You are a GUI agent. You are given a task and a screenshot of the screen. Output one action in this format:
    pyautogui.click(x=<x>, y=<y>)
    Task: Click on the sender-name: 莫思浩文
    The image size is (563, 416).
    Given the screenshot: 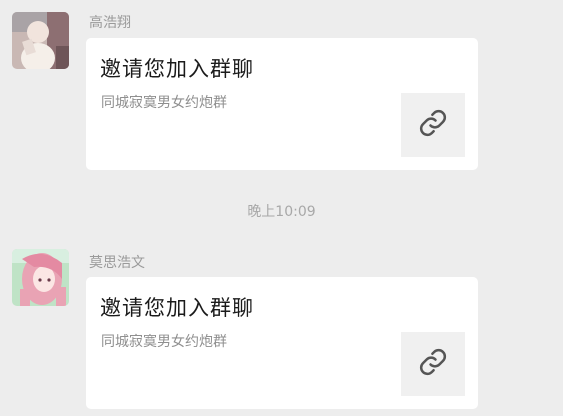 What is the action you would take?
    pyautogui.click(x=117, y=263)
    